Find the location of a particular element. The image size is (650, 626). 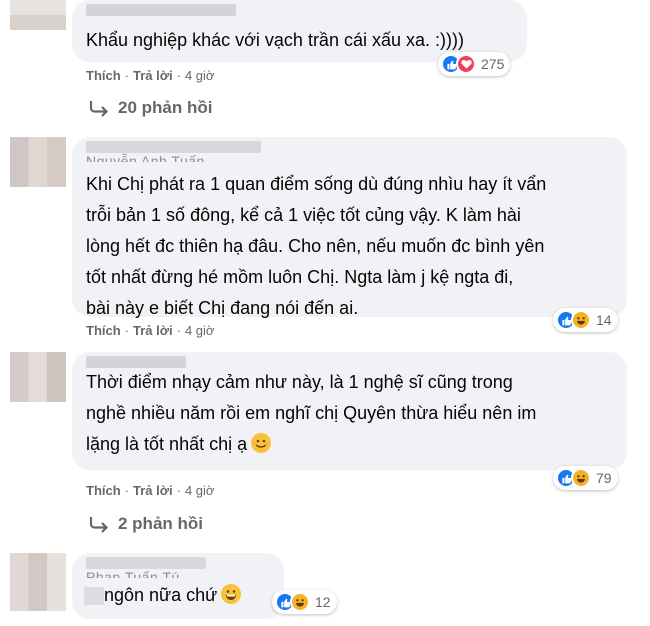

comment-line-text: lặng là tốt nhất chị ạ is located at coordinates (167, 444).